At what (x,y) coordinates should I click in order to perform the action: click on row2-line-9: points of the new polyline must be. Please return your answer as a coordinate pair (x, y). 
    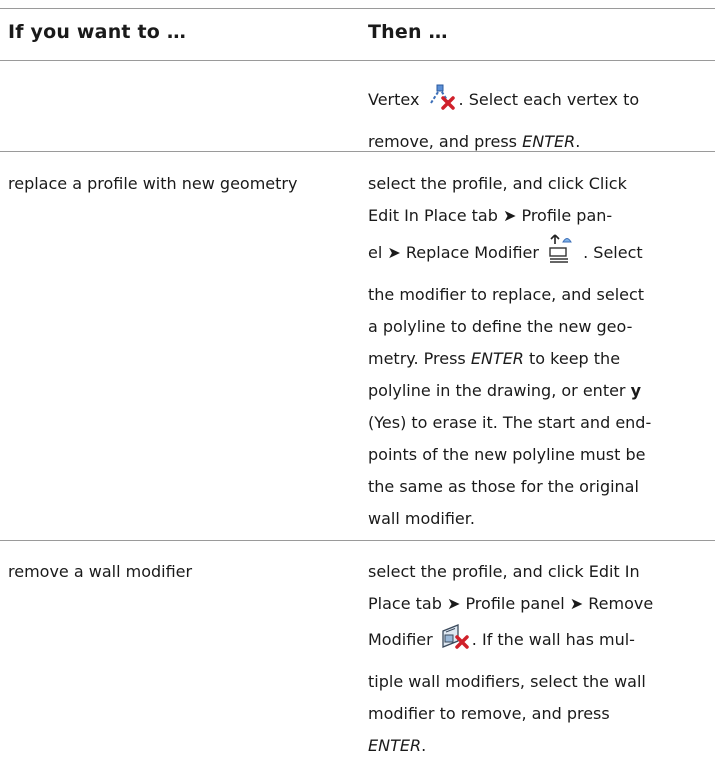
    Looking at the image, I should click on (507, 454).